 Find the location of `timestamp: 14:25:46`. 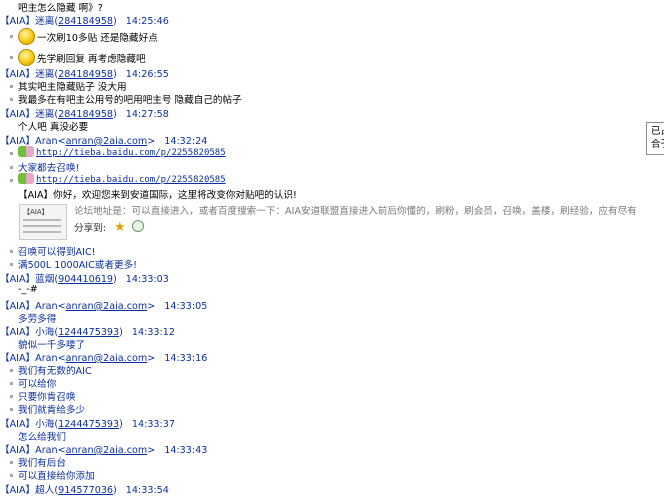

timestamp: 14:25:46 is located at coordinates (147, 21).